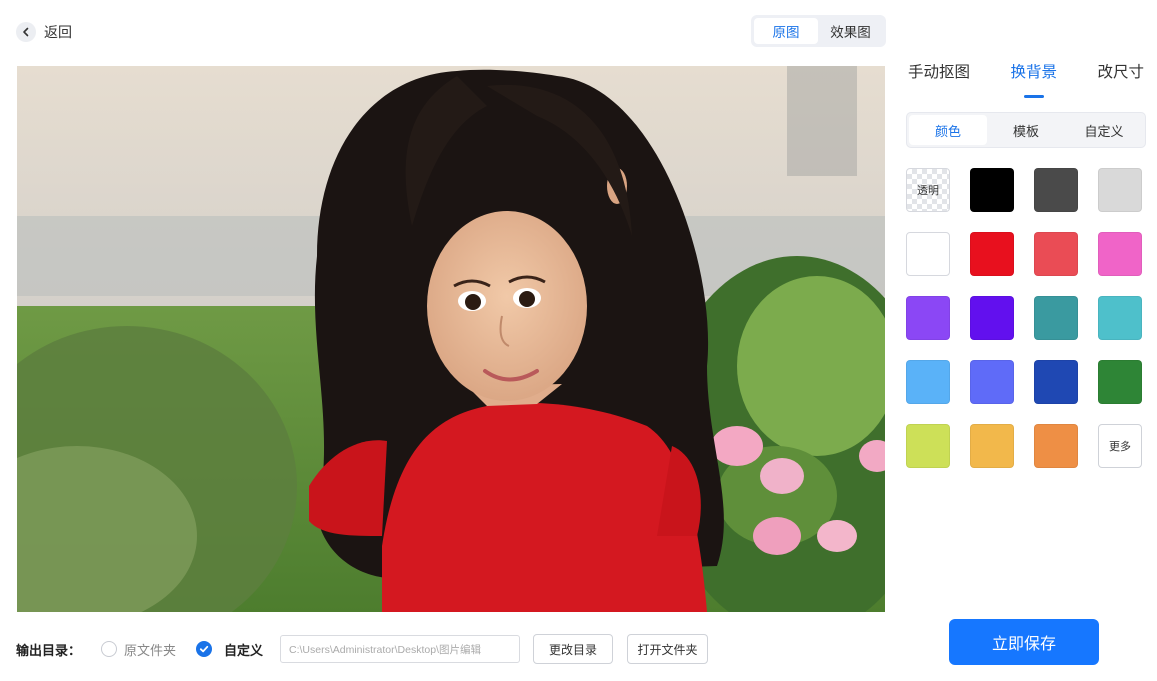 This screenshot has height=681, width=1157. Describe the element at coordinates (1024, 318) in the screenshot. I see `color-swatch-grid: 透明更多` at that location.